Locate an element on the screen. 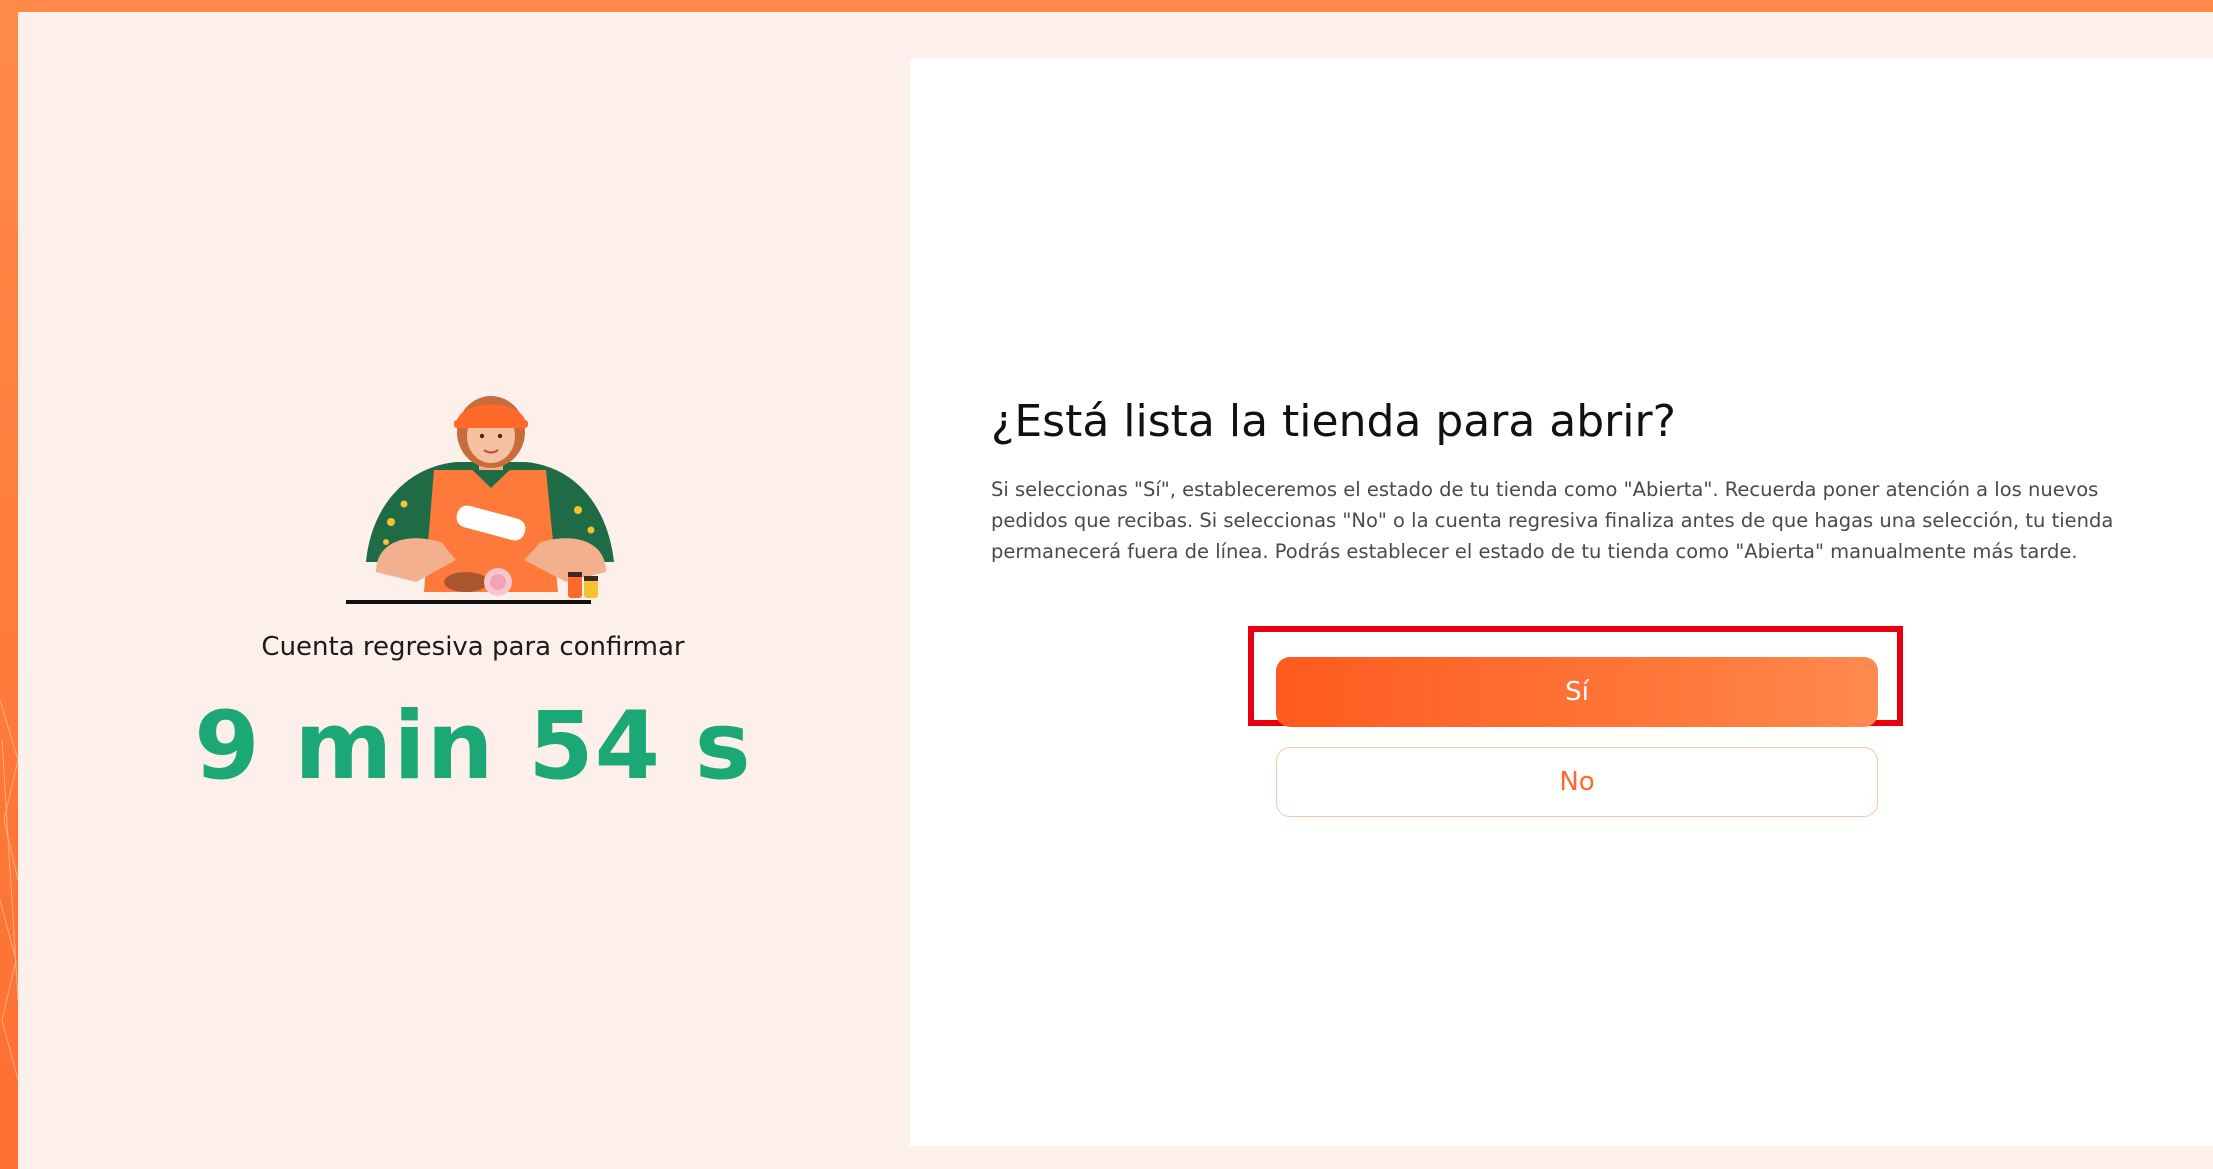 The height and width of the screenshot is (1169, 2213). countdown-label: Cuenta regresiva para confirmar is located at coordinates (473, 647).